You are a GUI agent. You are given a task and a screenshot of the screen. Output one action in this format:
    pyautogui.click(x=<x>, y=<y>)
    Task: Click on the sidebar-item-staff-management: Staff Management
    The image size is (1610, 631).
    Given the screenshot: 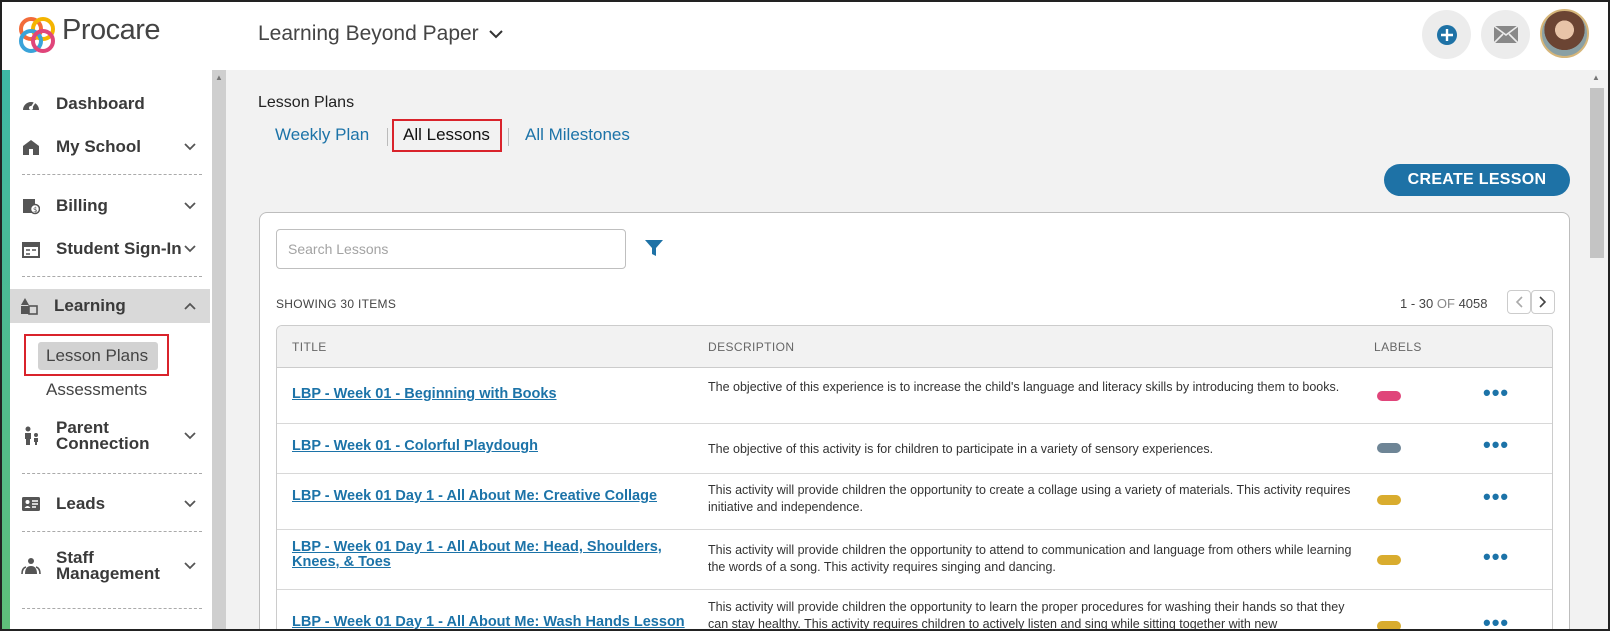 What is the action you would take?
    pyautogui.click(x=111, y=566)
    